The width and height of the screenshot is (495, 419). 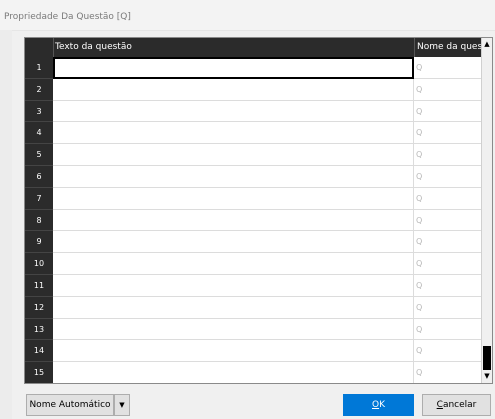 I want to click on table-row: 8Q, so click(x=258, y=220).